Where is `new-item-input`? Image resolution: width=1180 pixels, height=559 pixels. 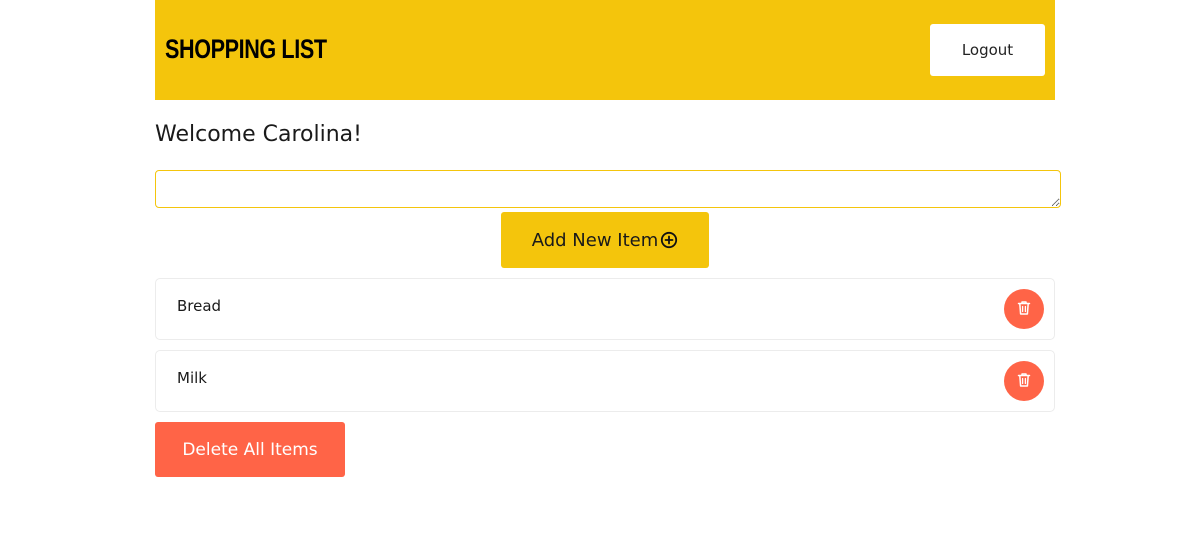
new-item-input is located at coordinates (608, 189).